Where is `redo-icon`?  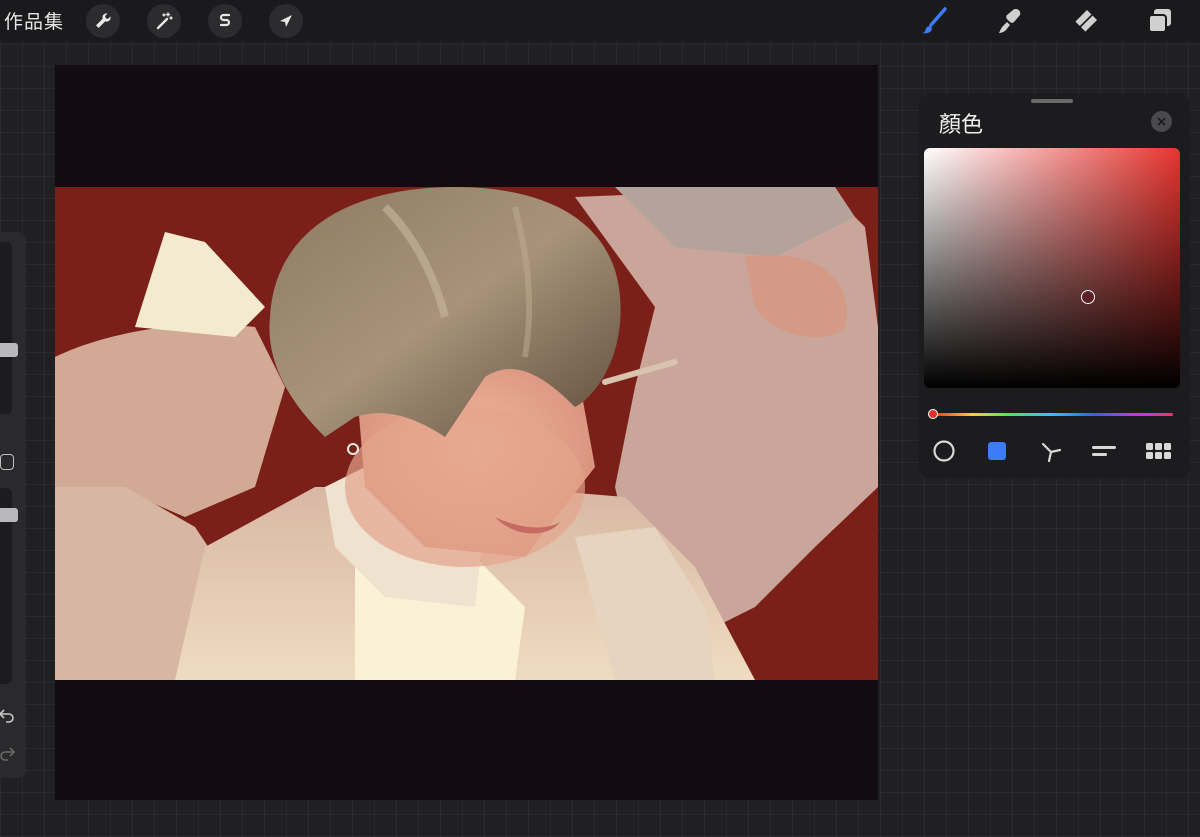 redo-icon is located at coordinates (8, 753).